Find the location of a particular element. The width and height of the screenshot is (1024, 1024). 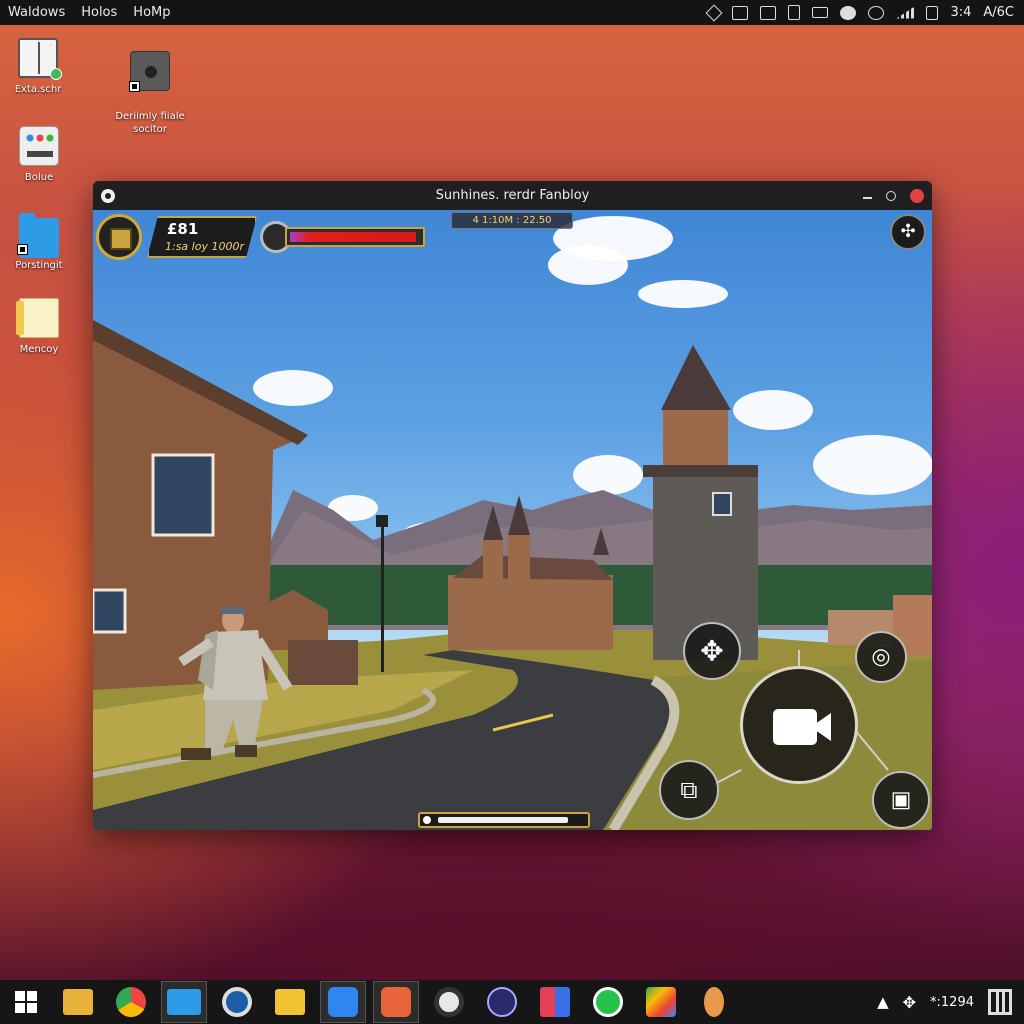

record-button is located at coordinates (799, 725).